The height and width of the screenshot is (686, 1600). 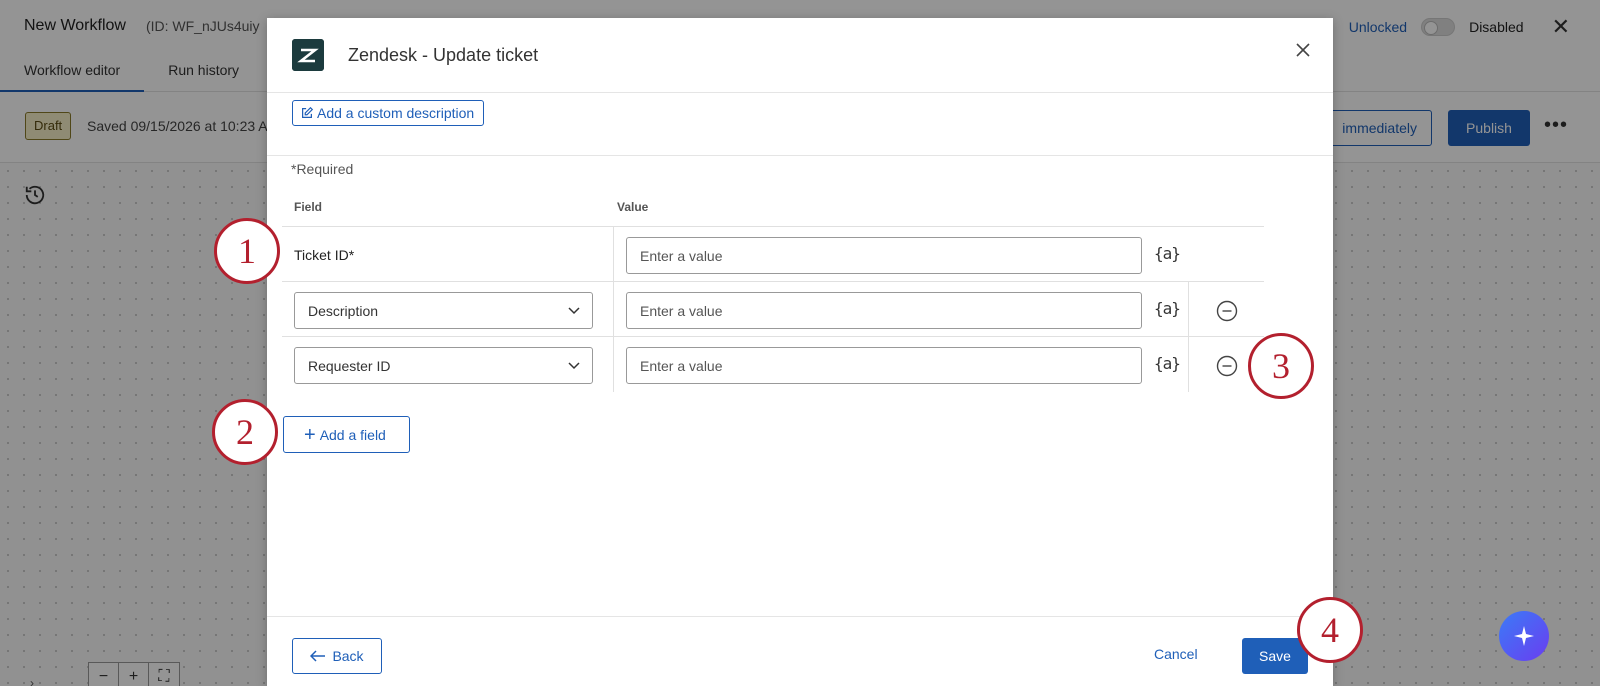 I want to click on edit-icon, so click(x=308, y=112).